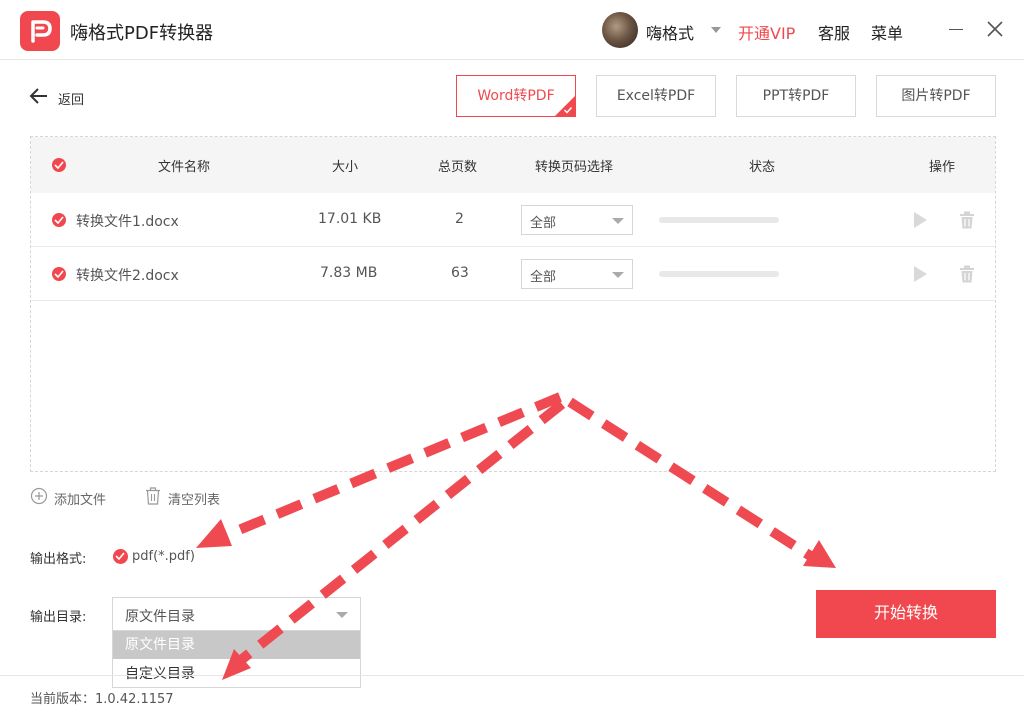  Describe the element at coordinates (766, 32) in the screenshot. I see `vip-link: 开通VIP` at that location.